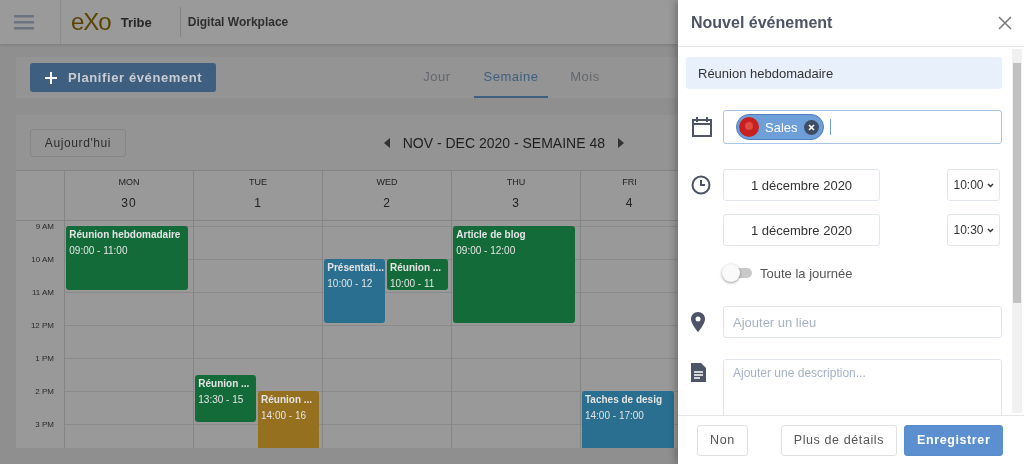 Image resolution: width=1024 pixels, height=464 pixels. I want to click on weekday-label: MON, so click(129, 182).